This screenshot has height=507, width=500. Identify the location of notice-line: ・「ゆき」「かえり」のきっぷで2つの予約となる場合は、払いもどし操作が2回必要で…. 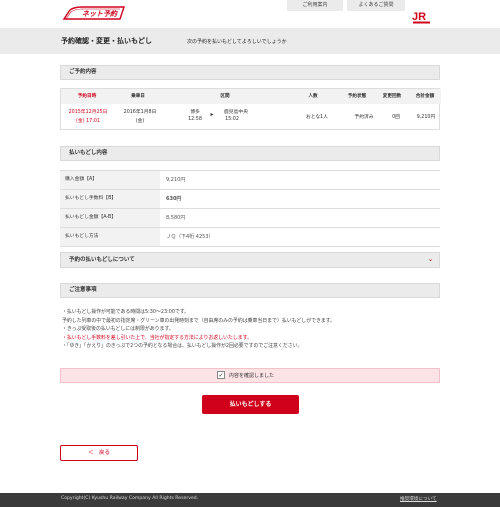
(182, 346).